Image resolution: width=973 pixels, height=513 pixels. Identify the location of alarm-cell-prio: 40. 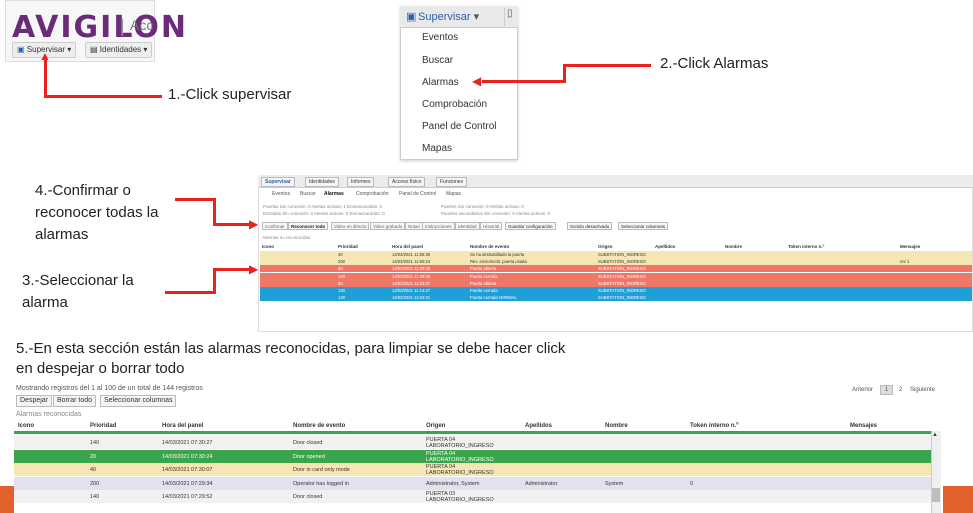
(340, 254).